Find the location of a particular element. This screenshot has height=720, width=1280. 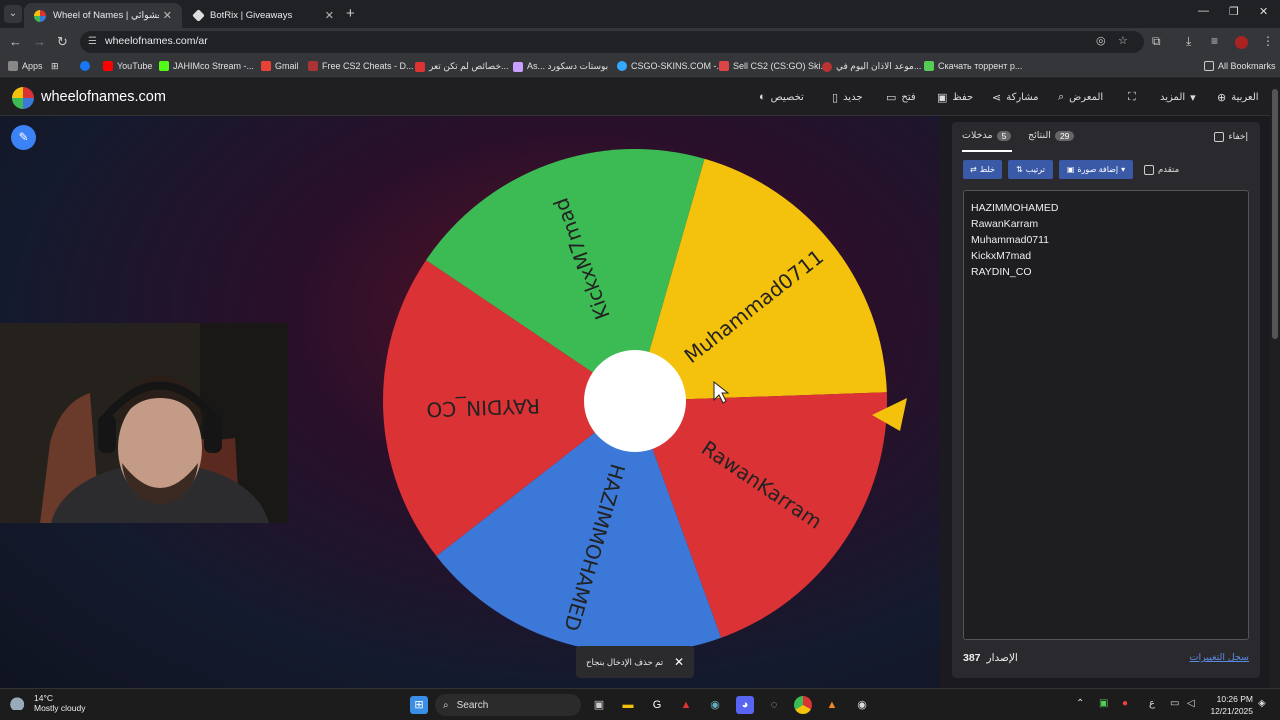

bookmark-youtube: YouTube is located at coordinates (127, 66).